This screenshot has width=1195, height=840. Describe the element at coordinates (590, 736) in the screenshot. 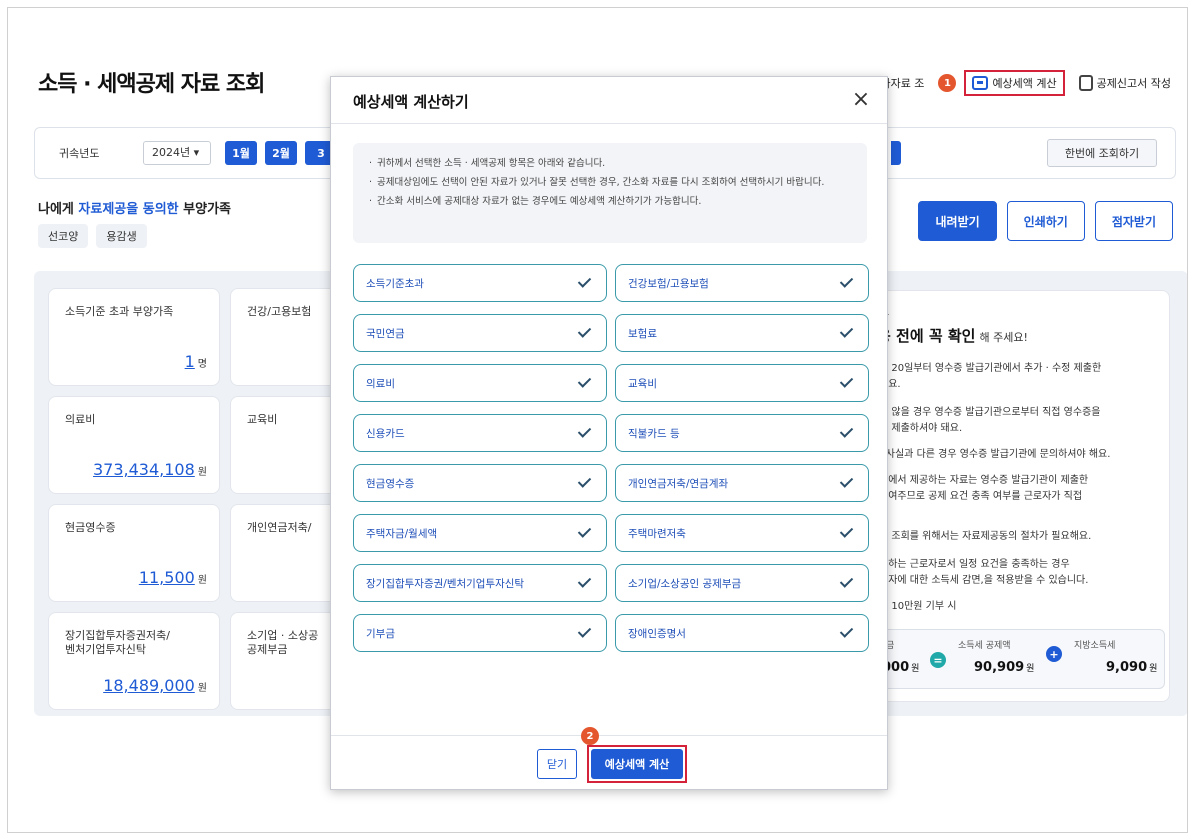

I see `step-badge-2: 2` at that location.